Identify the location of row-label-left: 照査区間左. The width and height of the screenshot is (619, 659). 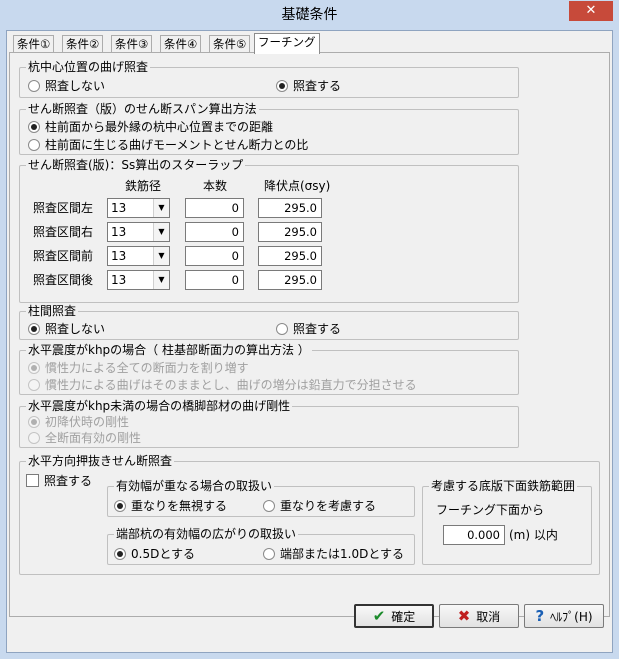
(63, 208).